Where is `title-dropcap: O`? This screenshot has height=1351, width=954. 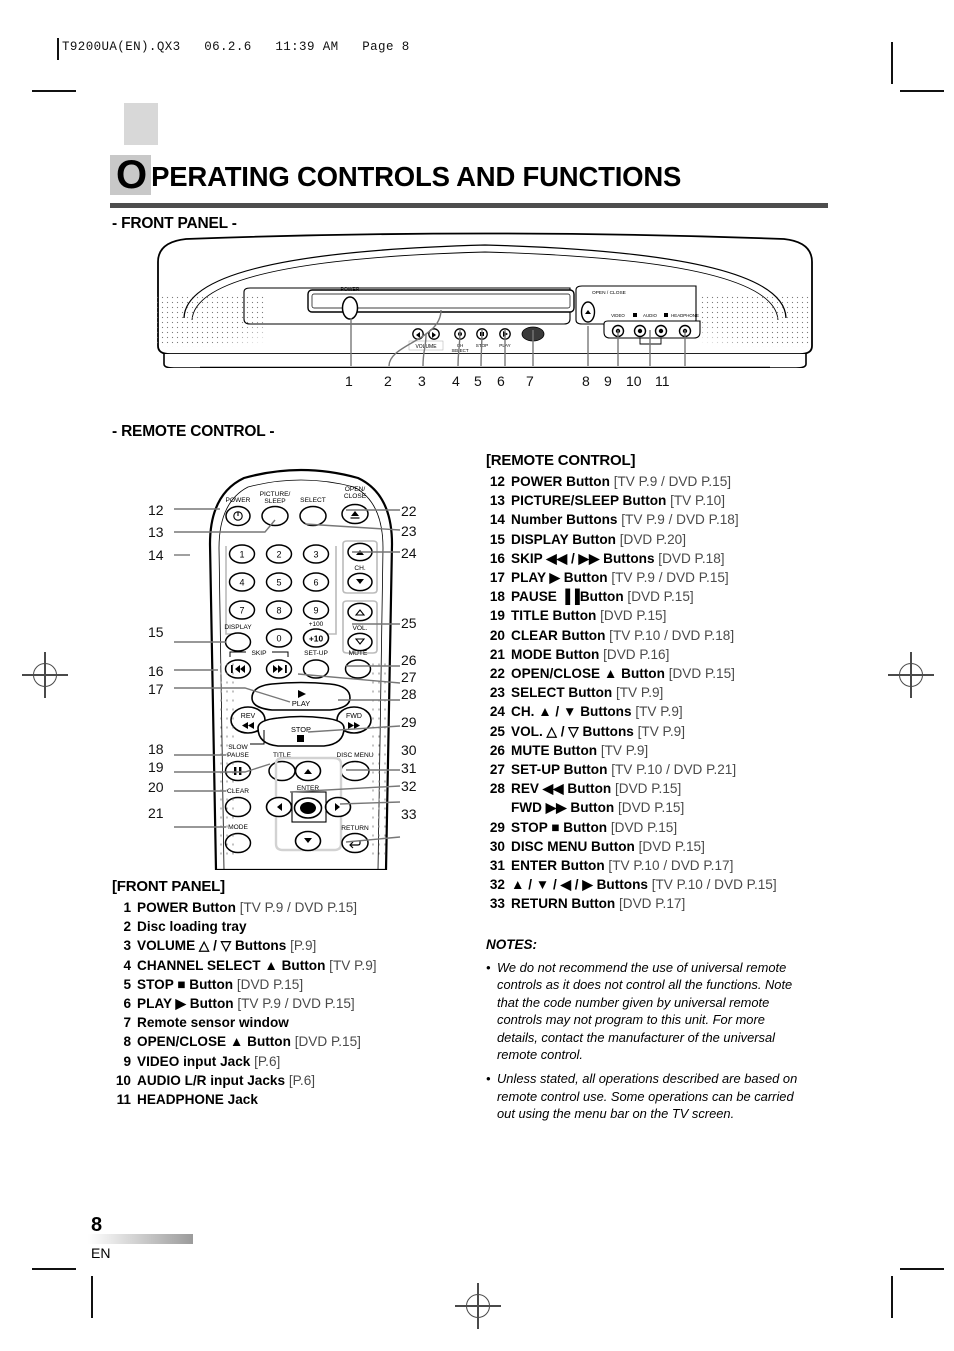
title-dropcap: O is located at coordinates (131, 175).